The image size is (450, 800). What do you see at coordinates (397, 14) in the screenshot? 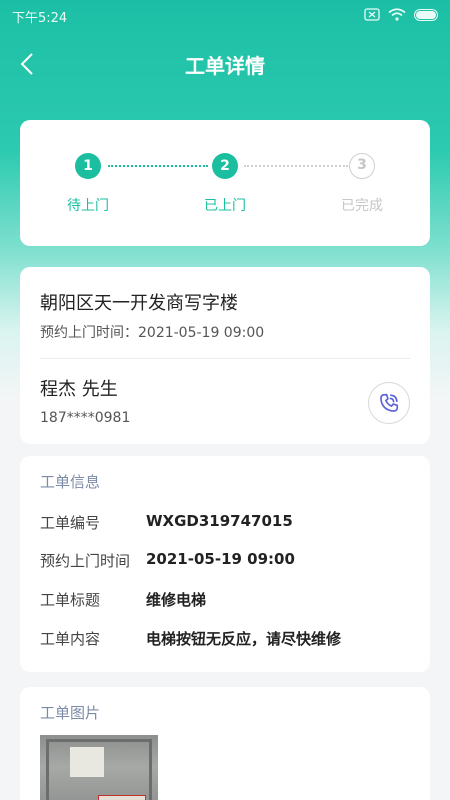
I see `wifi-icon` at bounding box center [397, 14].